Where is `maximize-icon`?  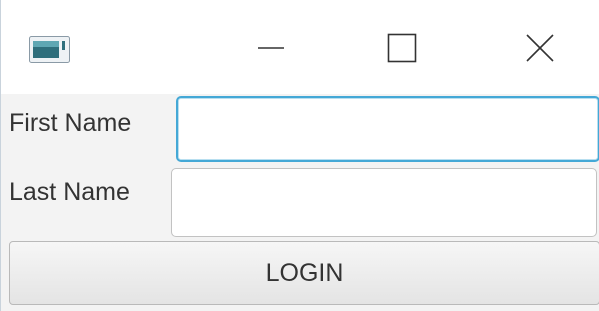 maximize-icon is located at coordinates (402, 50).